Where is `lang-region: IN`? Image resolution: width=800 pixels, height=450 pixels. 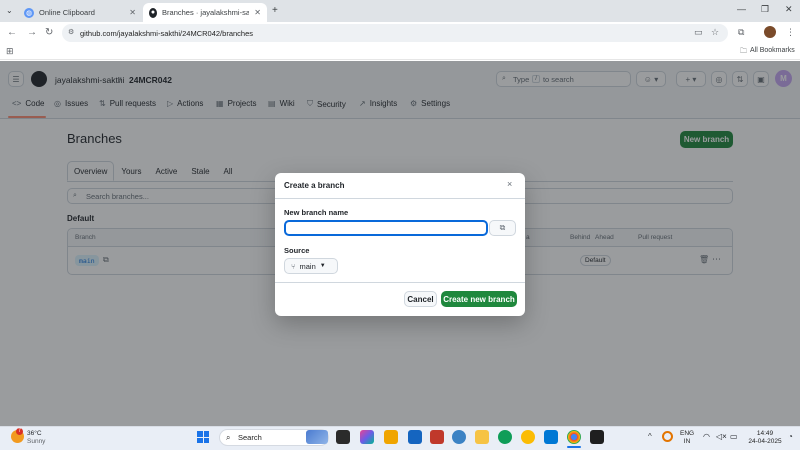
lang-region: IN is located at coordinates (687, 441).